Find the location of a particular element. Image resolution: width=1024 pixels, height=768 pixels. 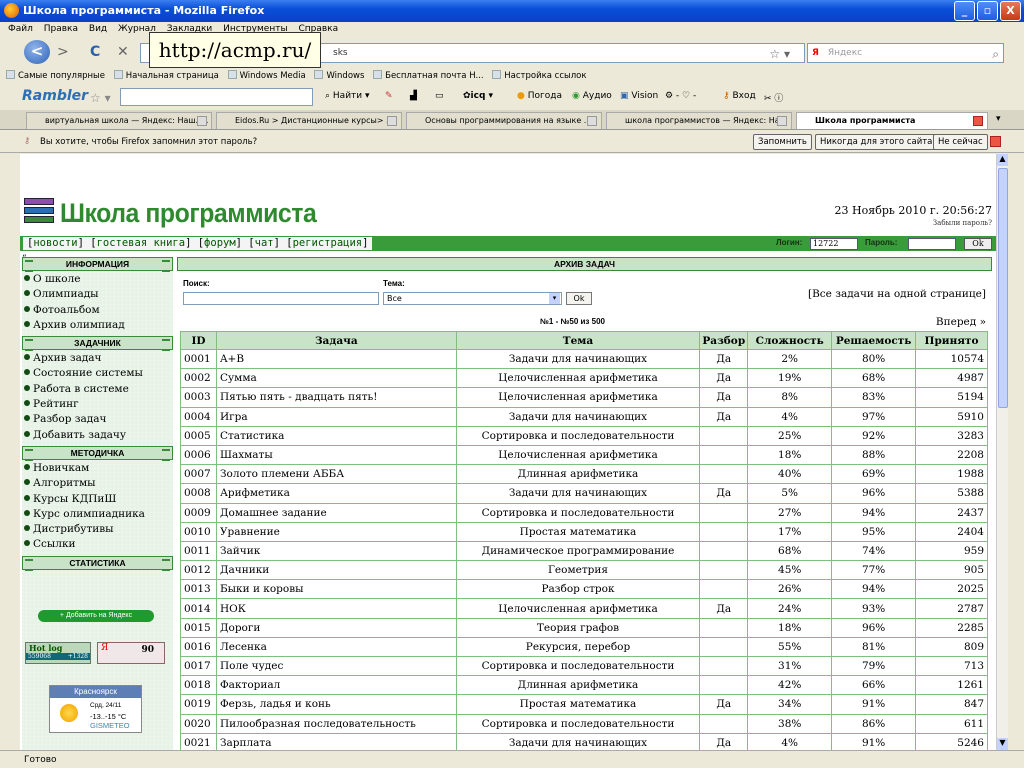

nav-register: регистрация is located at coordinates (328, 243).